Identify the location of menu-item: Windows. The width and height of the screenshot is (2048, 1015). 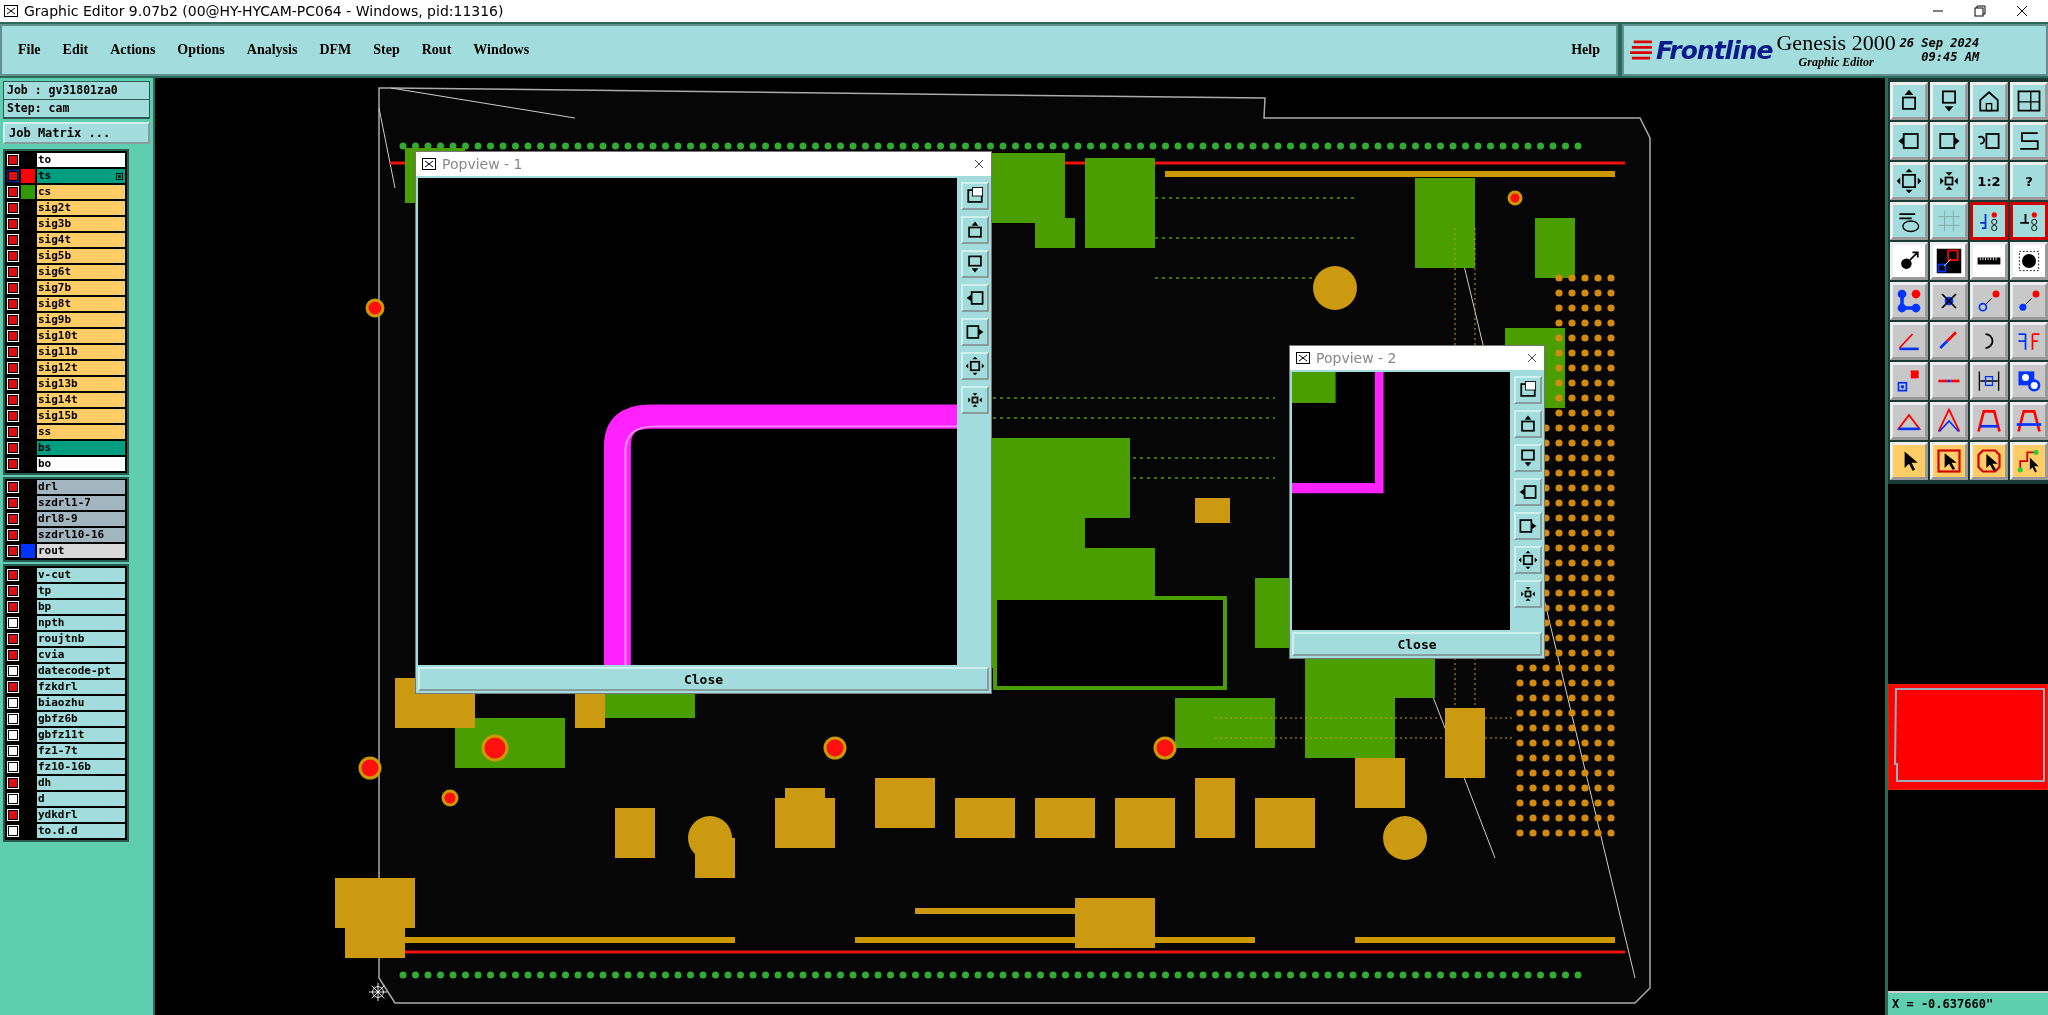
(501, 50).